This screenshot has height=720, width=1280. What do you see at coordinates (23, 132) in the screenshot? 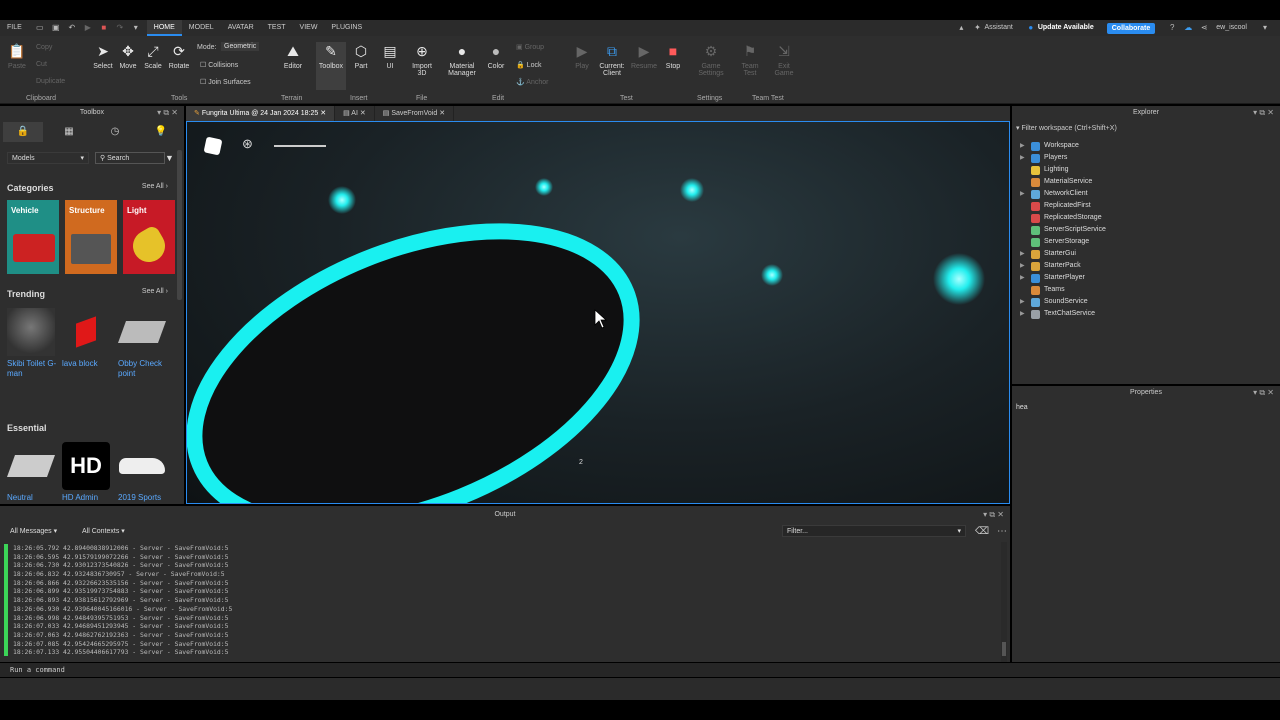
I see `inventory-tab-icon: 🔒` at bounding box center [23, 132].